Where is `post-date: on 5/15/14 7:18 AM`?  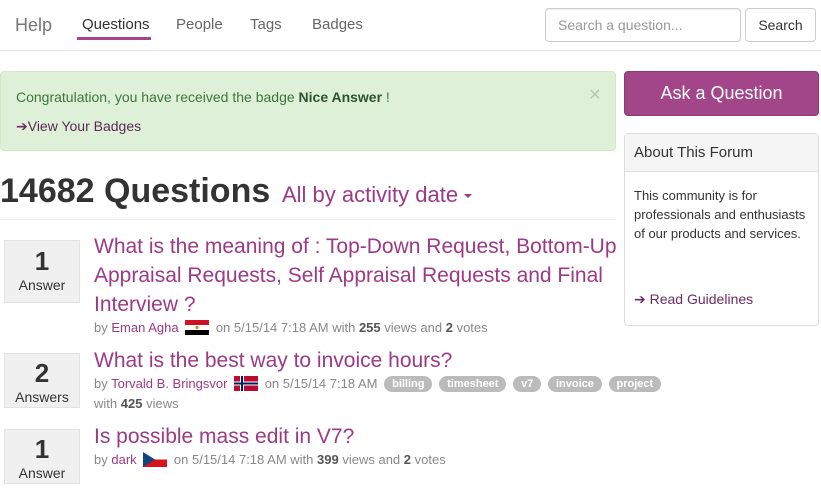 post-date: on 5/15/14 7:18 AM is located at coordinates (321, 383).